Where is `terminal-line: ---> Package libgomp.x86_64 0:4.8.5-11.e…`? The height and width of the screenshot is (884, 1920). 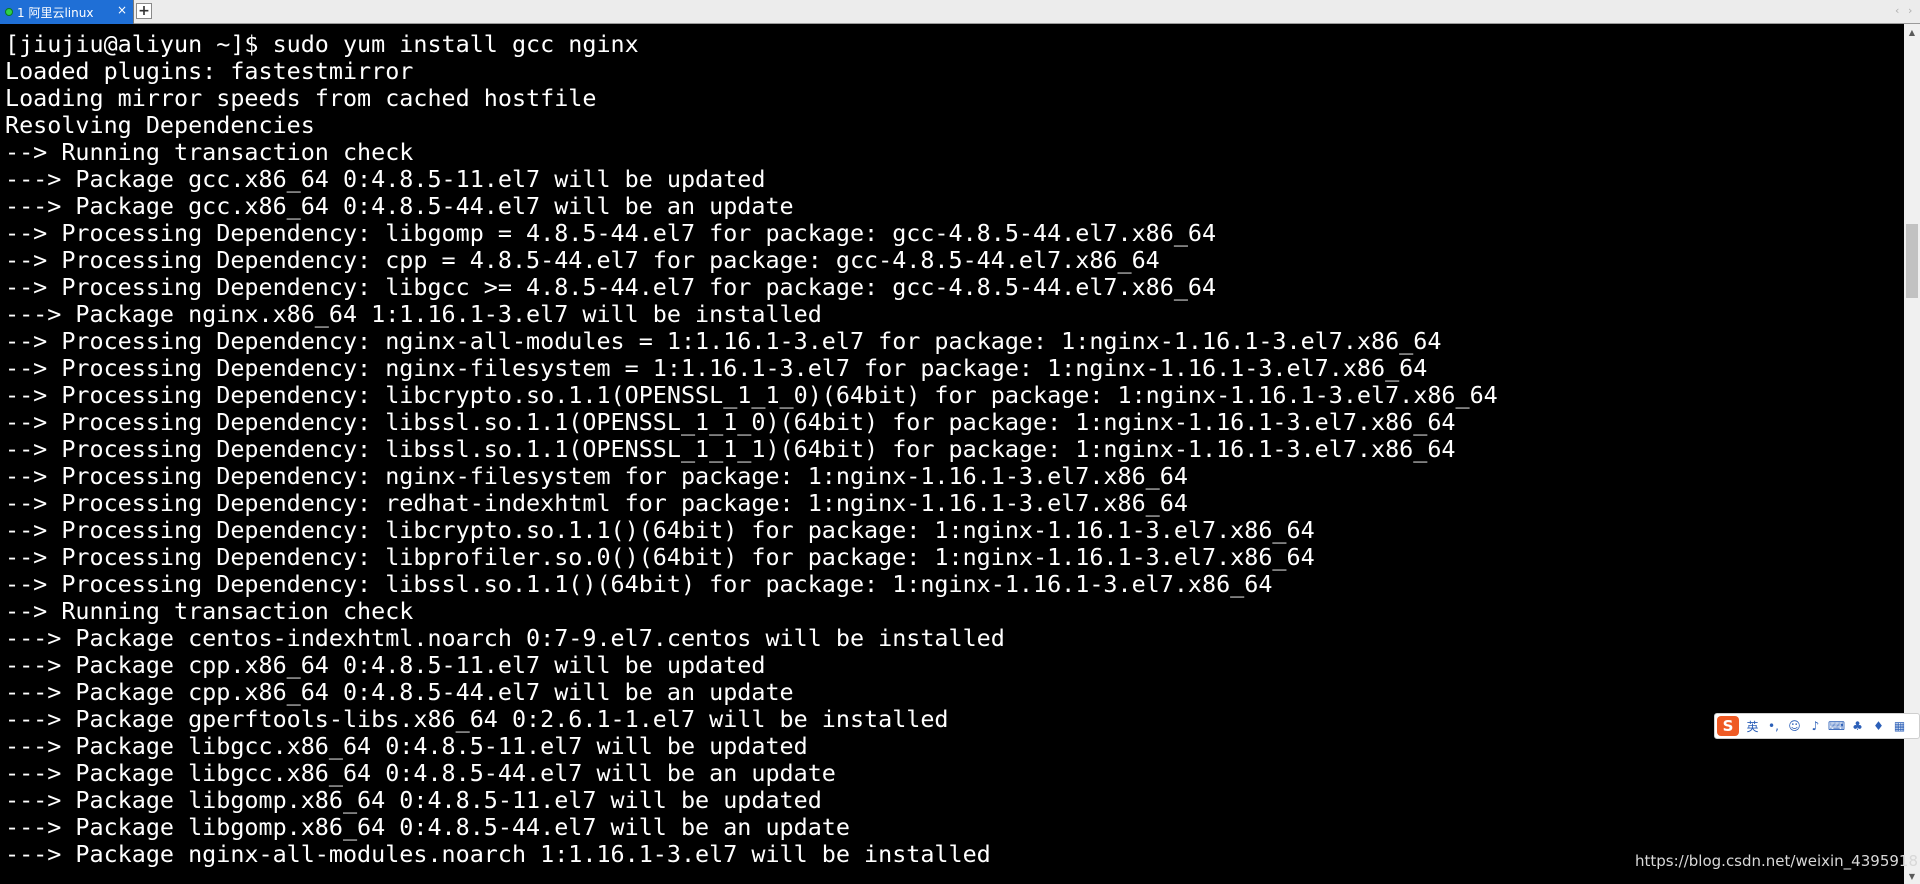
terminal-line: ---> Package libgomp.x86_64 0:4.8.5-11.e… is located at coordinates (413, 800).